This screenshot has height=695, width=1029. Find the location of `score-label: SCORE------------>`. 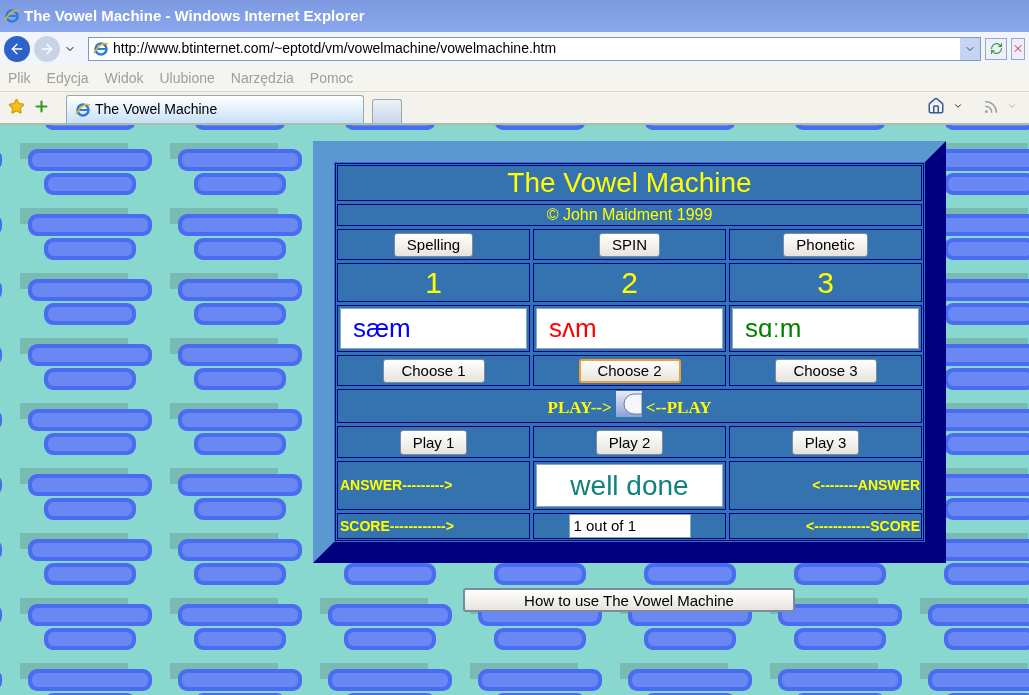

score-label: SCORE------------> is located at coordinates (397, 526).